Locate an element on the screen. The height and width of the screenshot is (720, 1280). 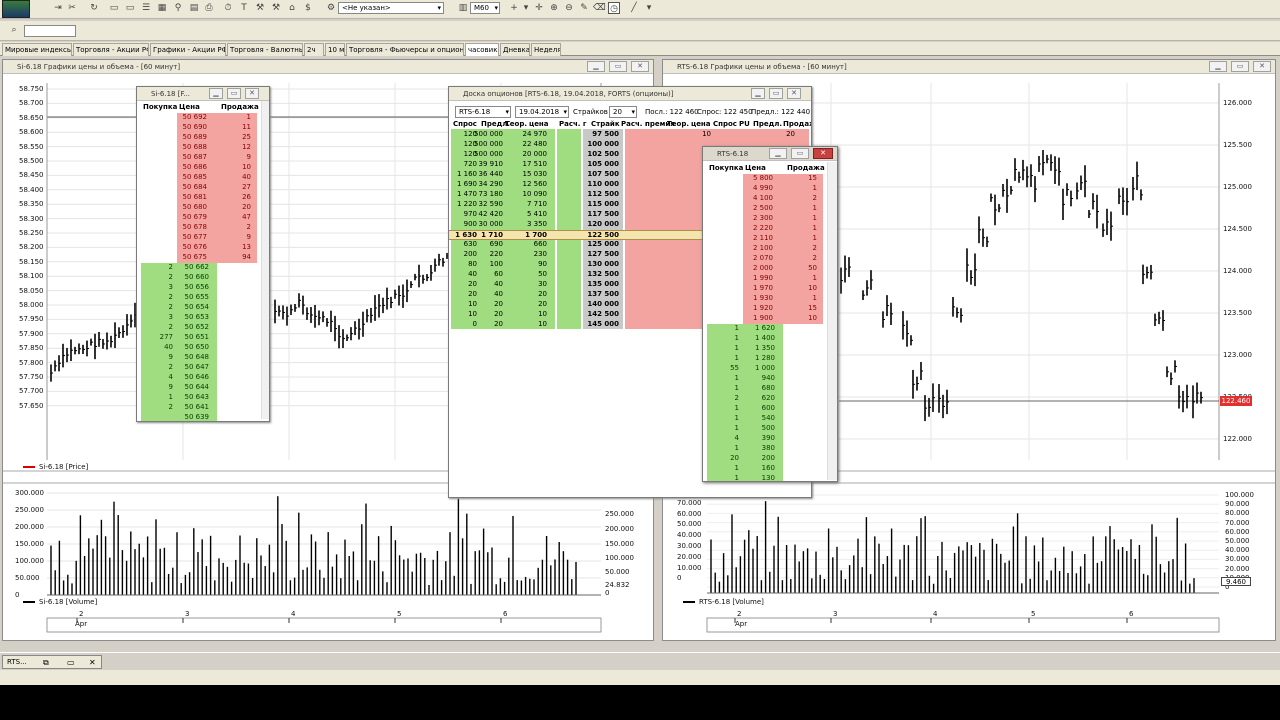
ask-row: 50 677 9 is located at coordinates (197, 238).